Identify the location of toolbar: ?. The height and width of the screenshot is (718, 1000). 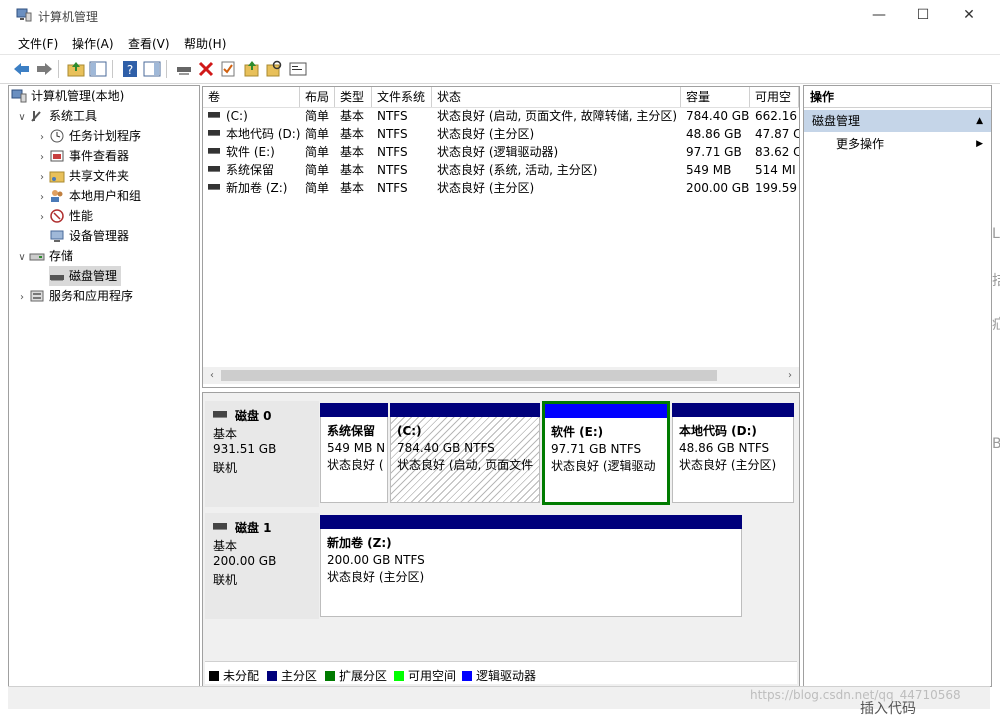
(500, 69).